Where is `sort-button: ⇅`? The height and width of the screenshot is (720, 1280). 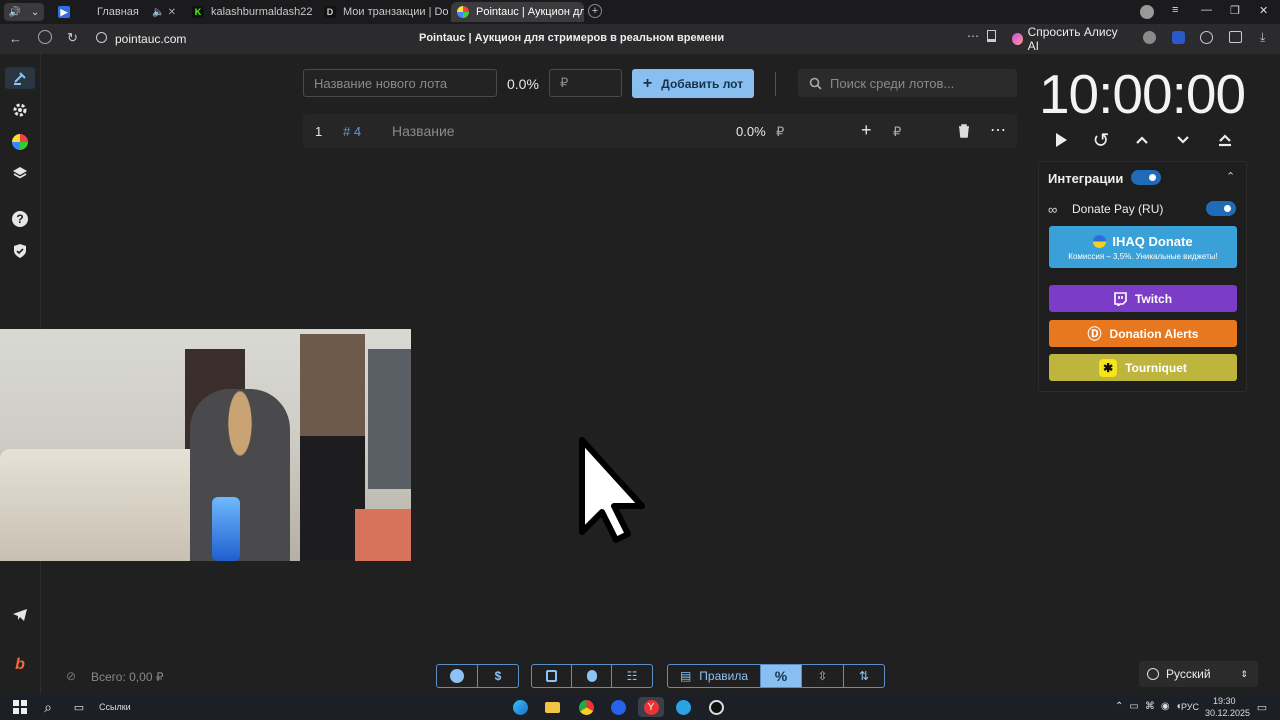
sort-button: ⇅ is located at coordinates (864, 676).